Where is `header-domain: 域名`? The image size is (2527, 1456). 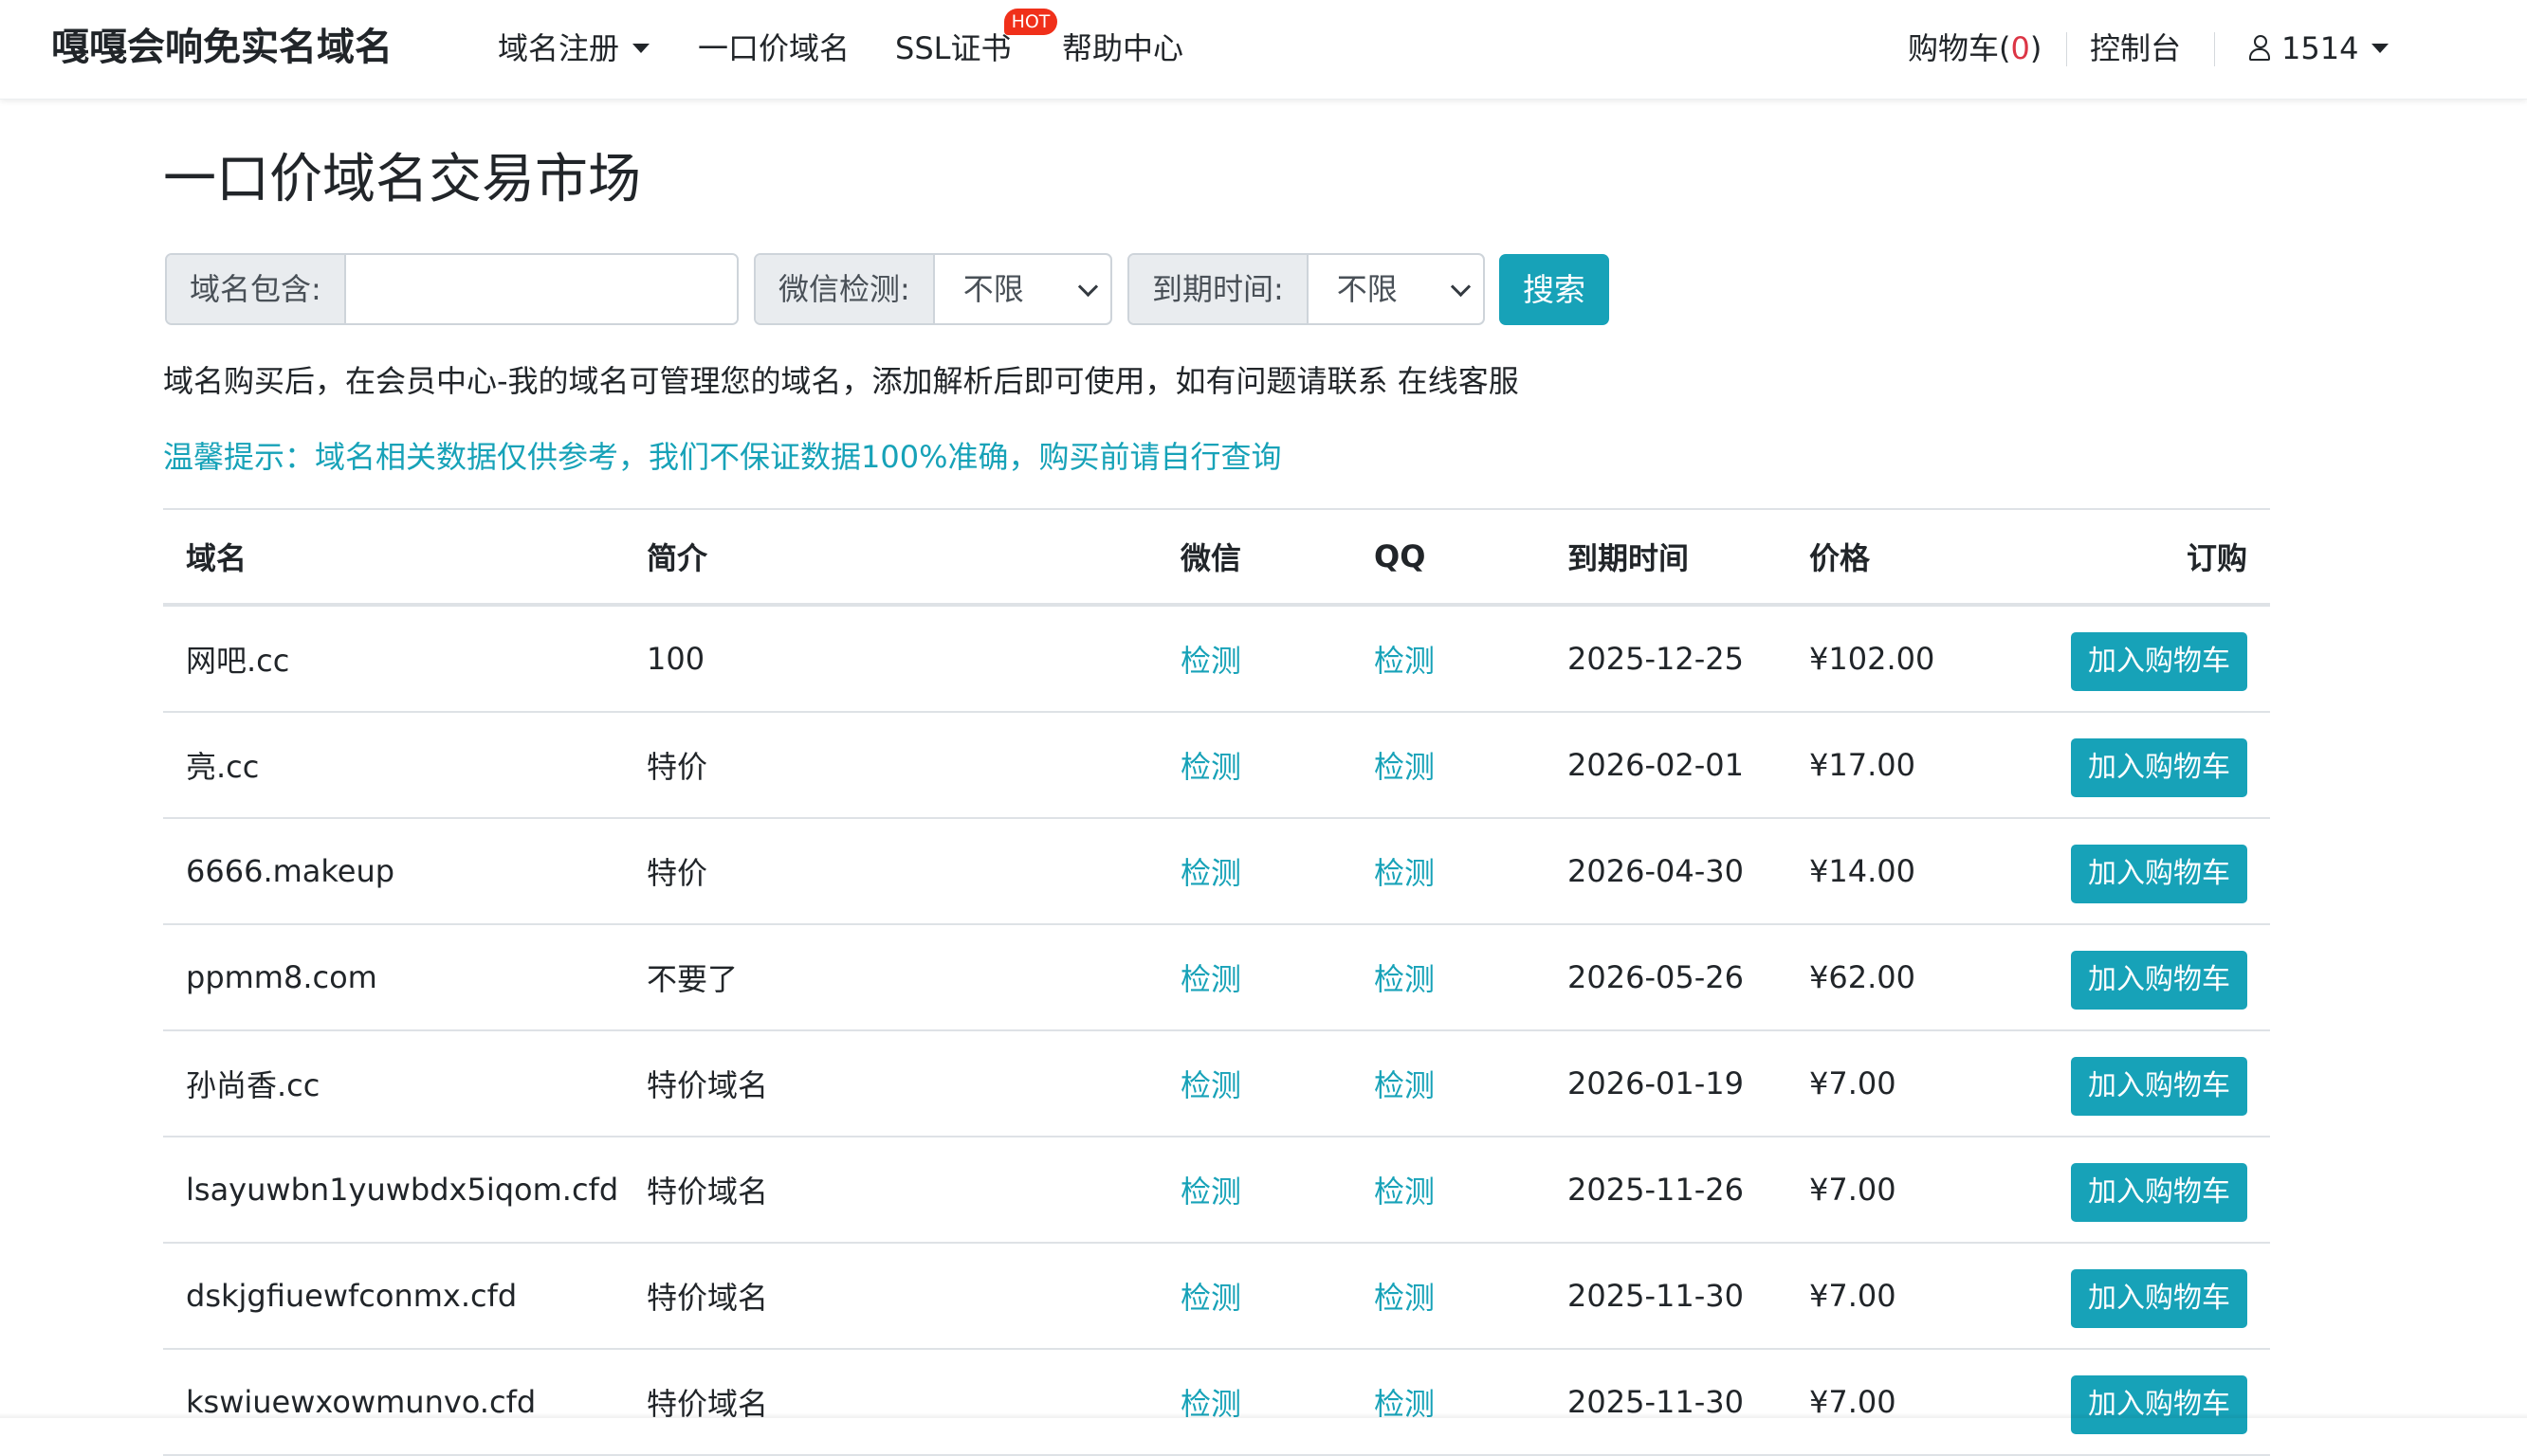
header-domain: 域名 is located at coordinates (394, 557).